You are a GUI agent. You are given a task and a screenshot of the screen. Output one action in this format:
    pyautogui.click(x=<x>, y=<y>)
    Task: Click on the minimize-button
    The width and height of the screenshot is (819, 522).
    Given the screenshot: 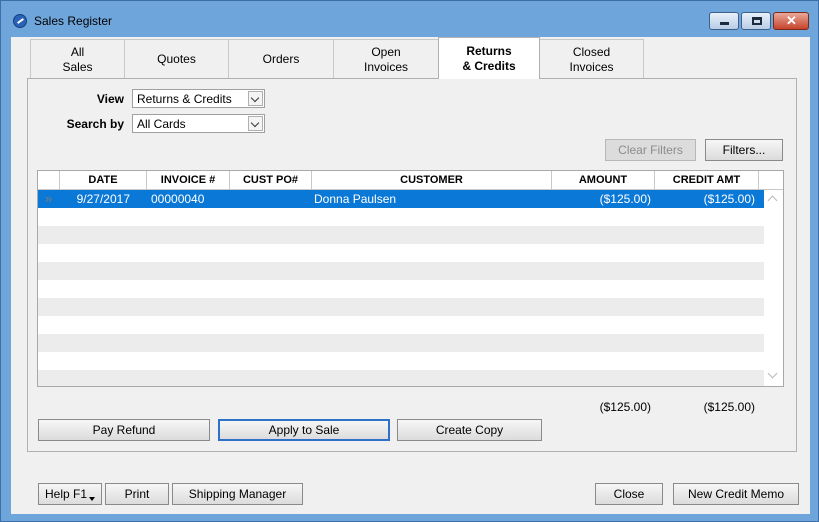 What is the action you would take?
    pyautogui.click(x=724, y=21)
    